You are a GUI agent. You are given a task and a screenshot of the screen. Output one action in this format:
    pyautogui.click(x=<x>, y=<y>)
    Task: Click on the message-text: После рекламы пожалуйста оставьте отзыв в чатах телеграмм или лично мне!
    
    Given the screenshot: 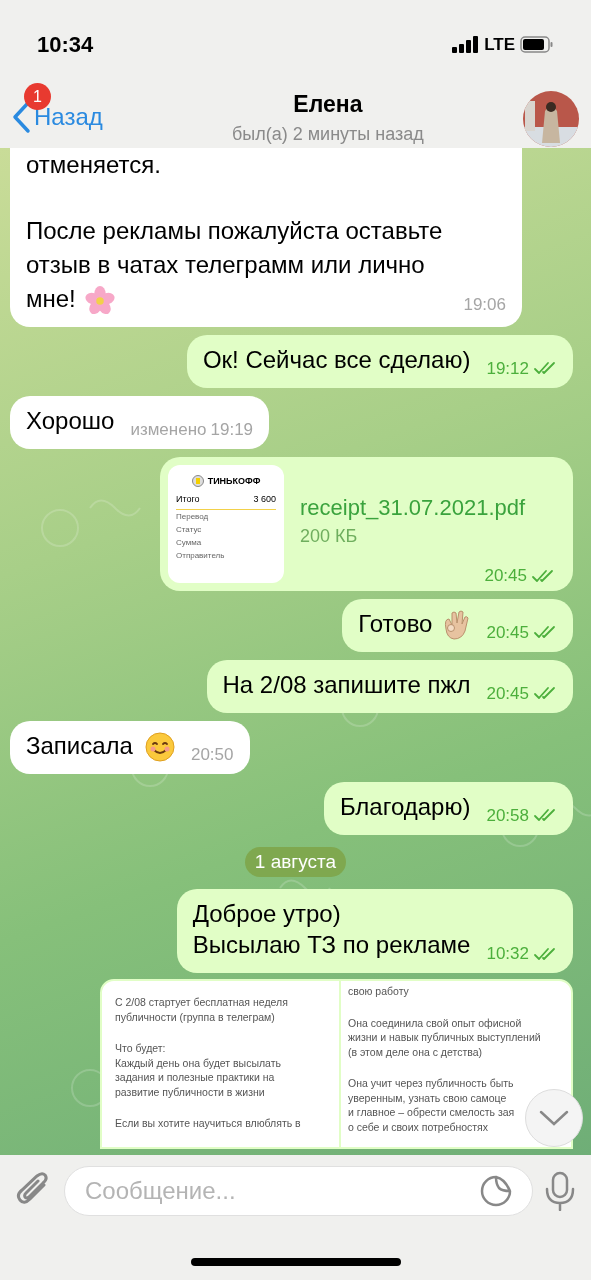 What is the action you would take?
    pyautogui.click(x=234, y=264)
    